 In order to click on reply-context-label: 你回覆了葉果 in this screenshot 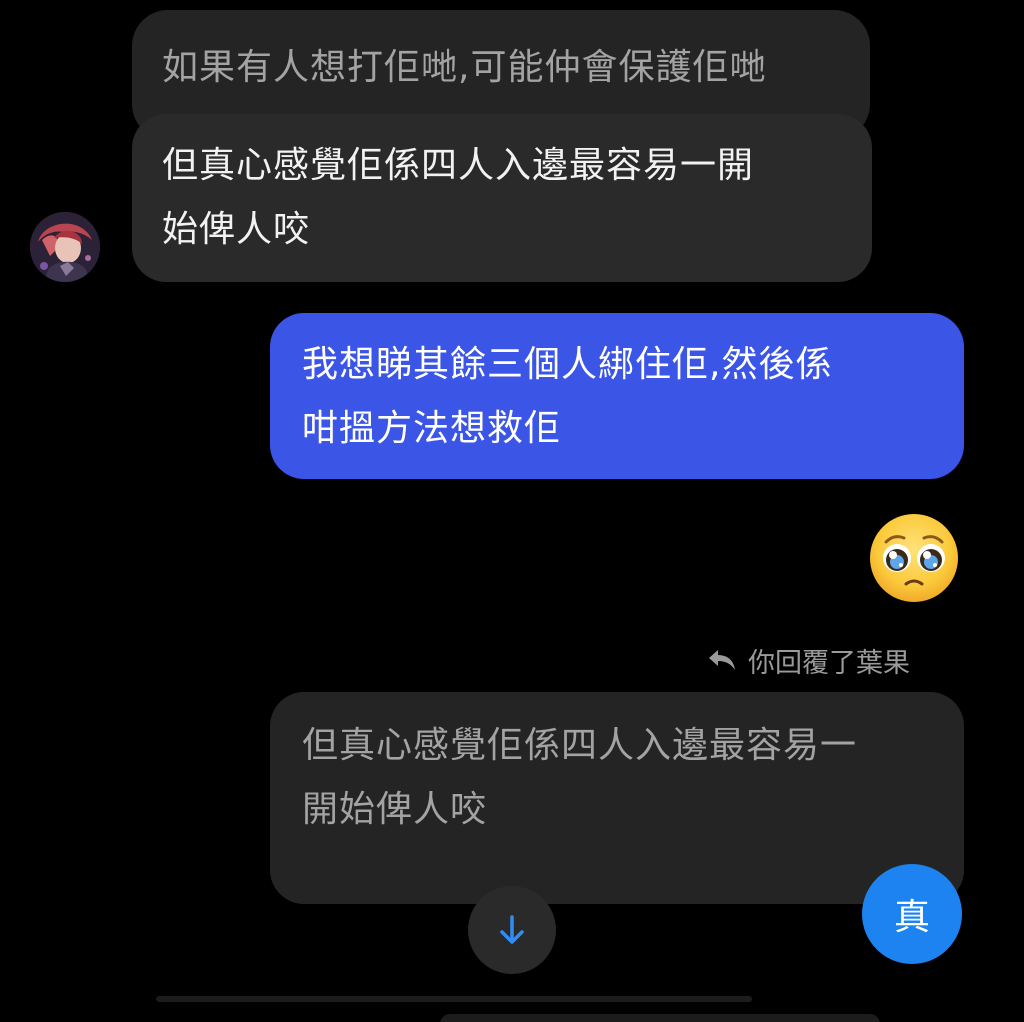, I will do `click(808, 660)`.